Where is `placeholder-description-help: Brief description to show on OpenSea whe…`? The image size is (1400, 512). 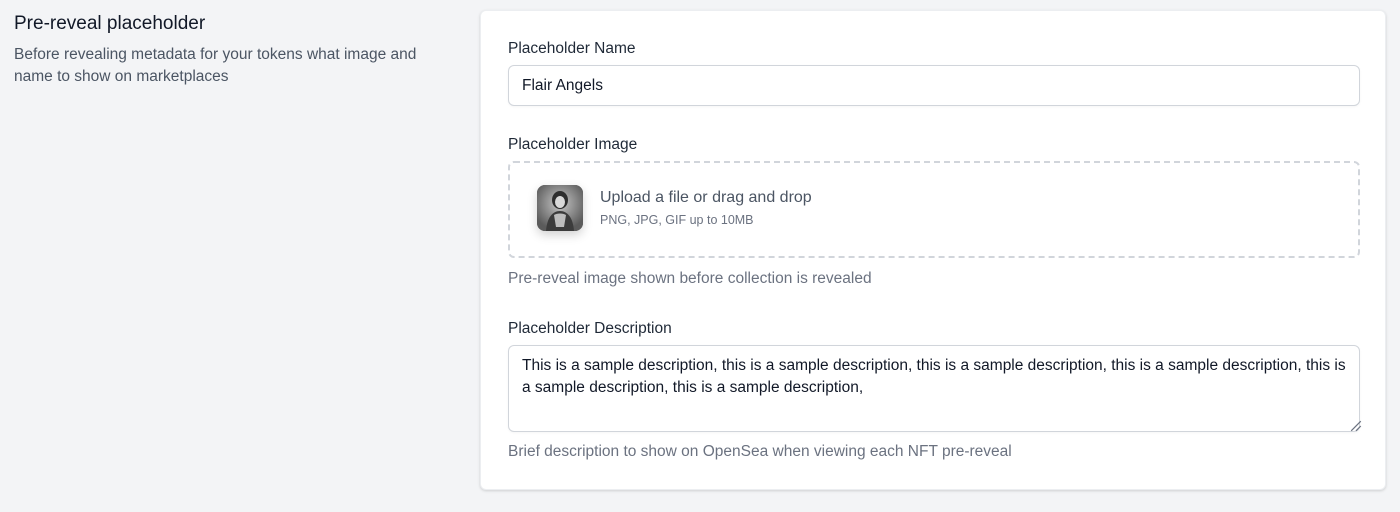 placeholder-description-help: Brief description to show on OpenSea whe… is located at coordinates (760, 451).